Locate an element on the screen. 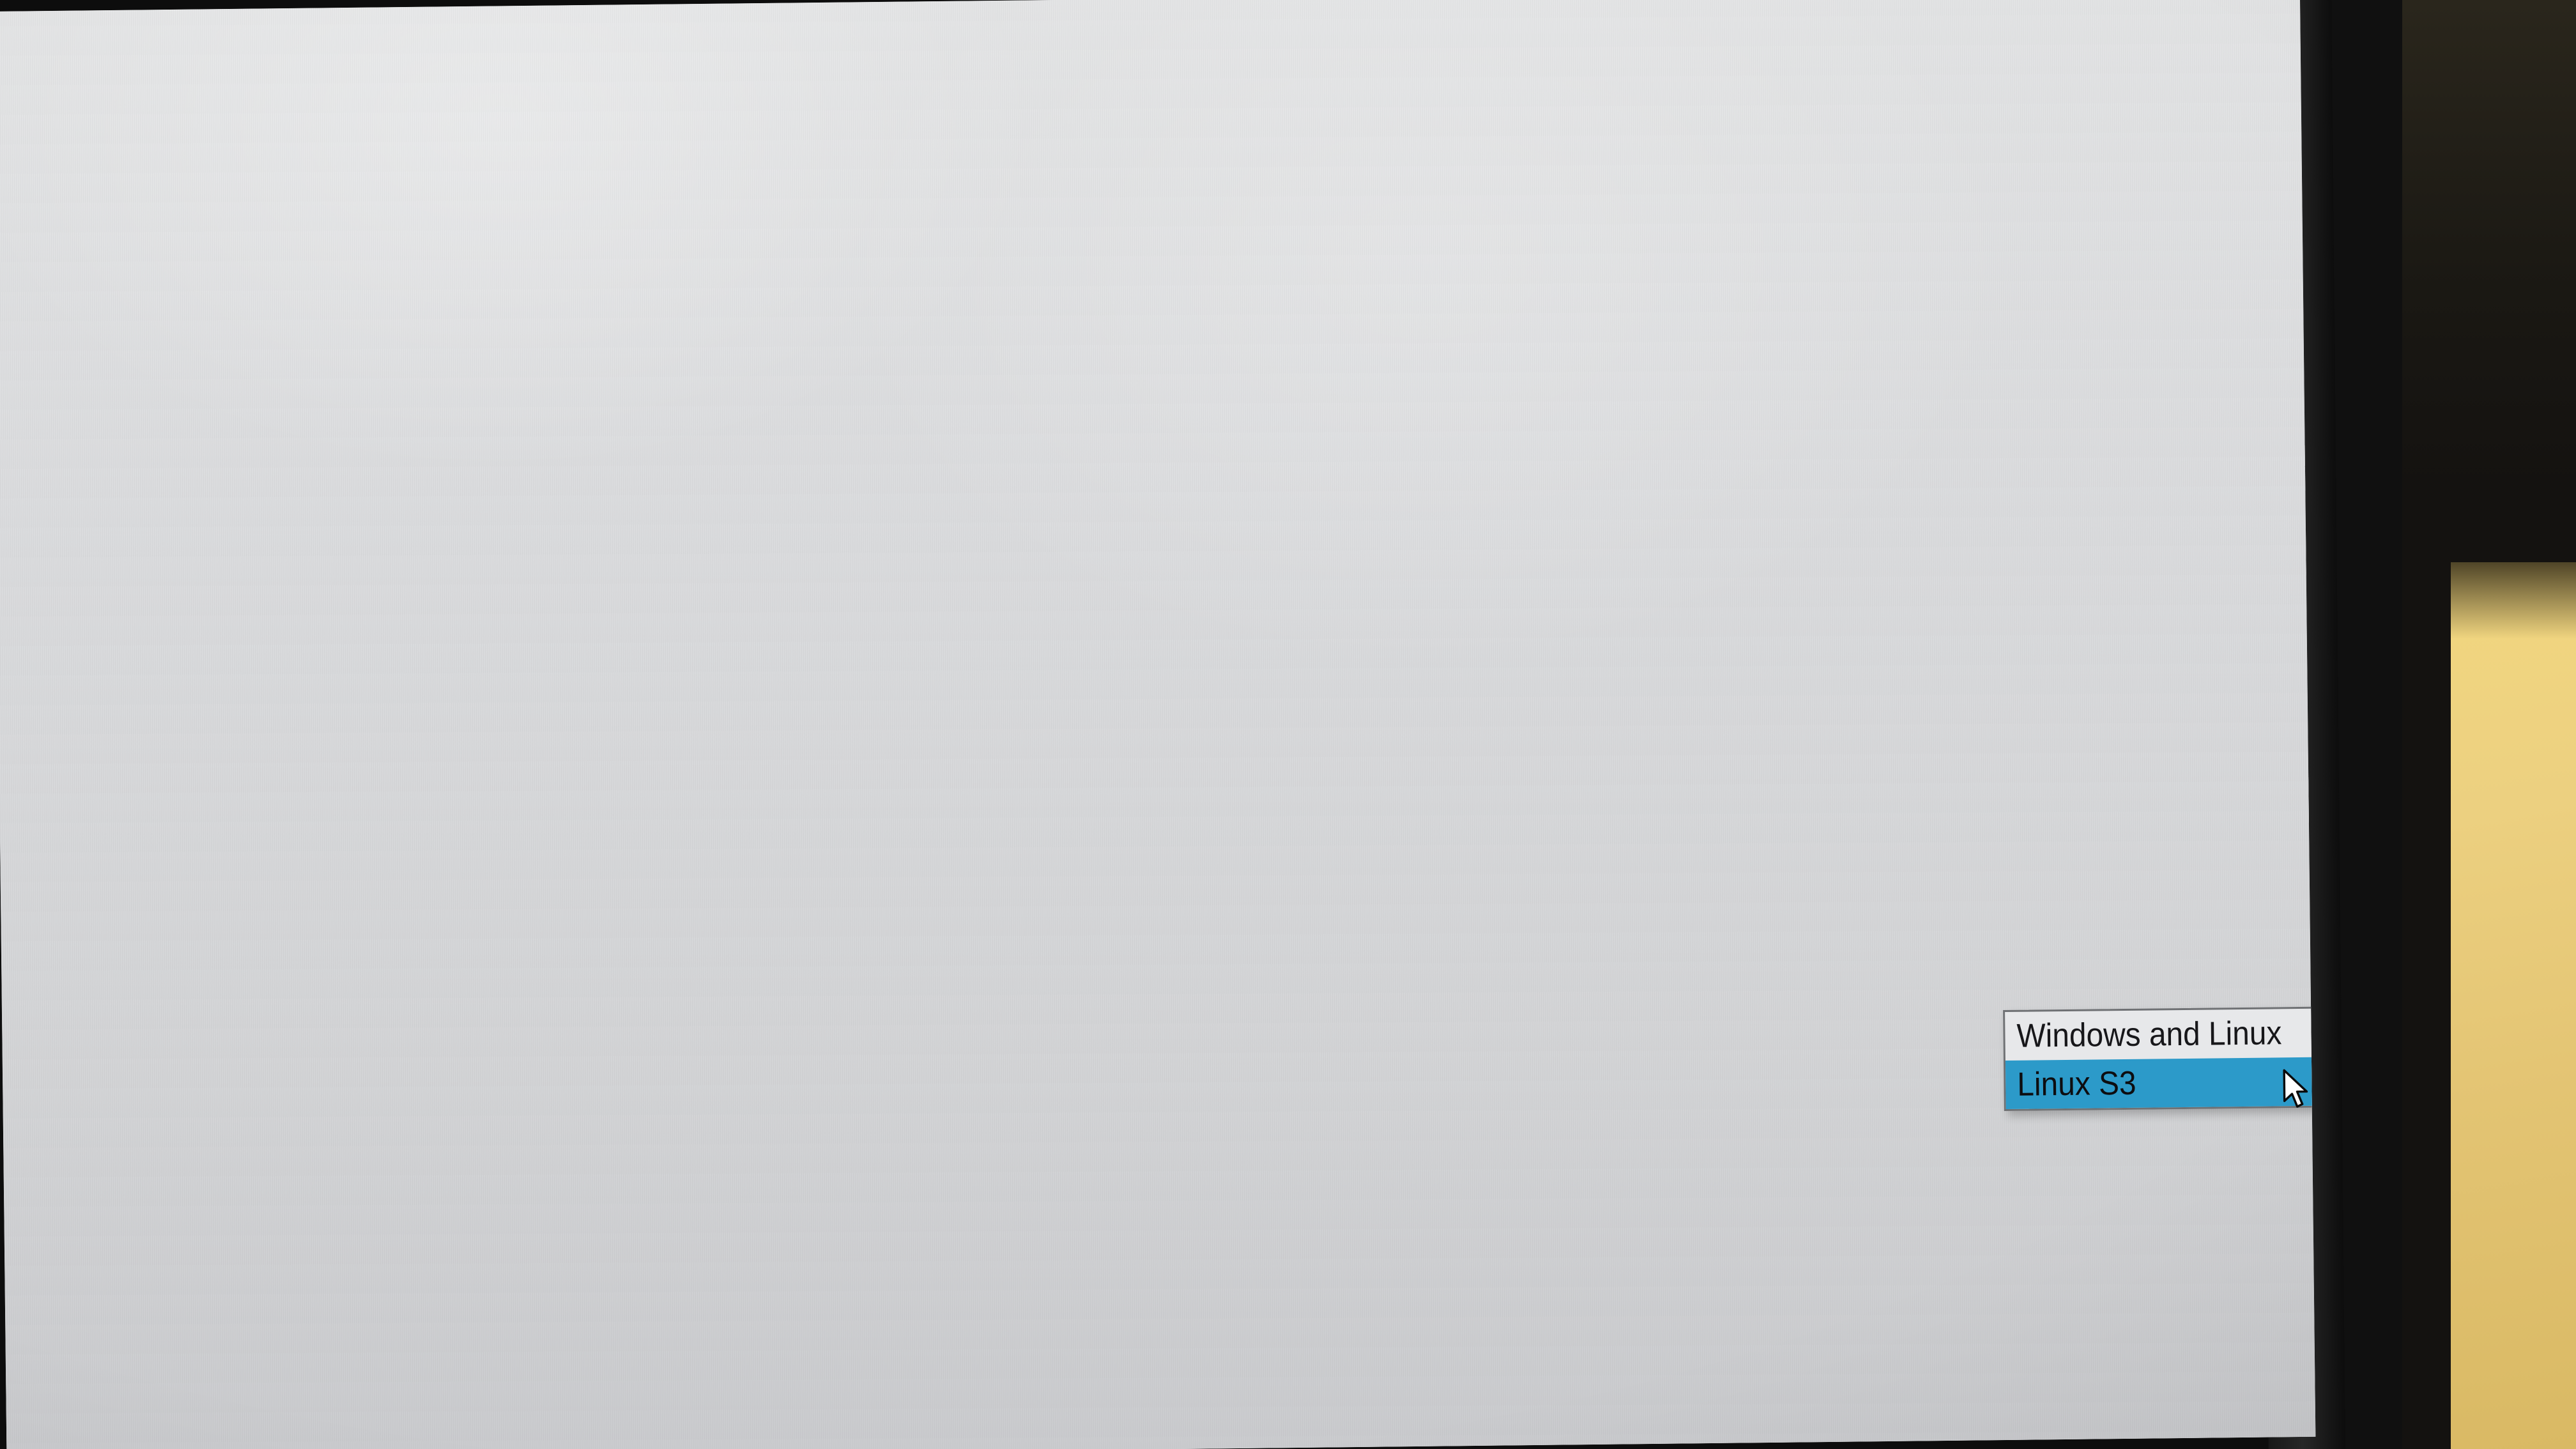 The image size is (2576, 1449). sidebar-item-date-time: Date/Time is located at coordinates (320, 714).